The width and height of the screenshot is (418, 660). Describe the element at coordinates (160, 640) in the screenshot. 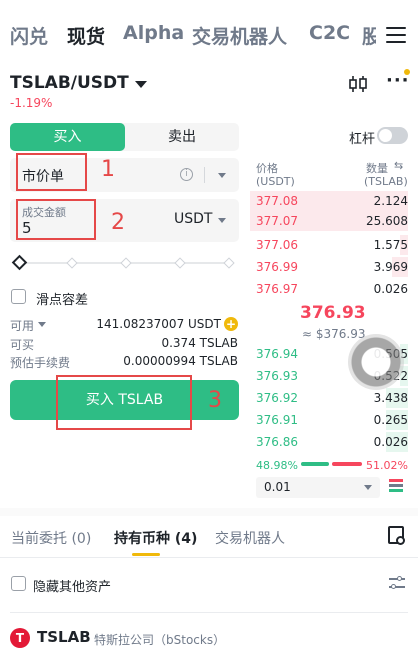

I see `asset-name: 特斯拉公司（bStocks）` at that location.